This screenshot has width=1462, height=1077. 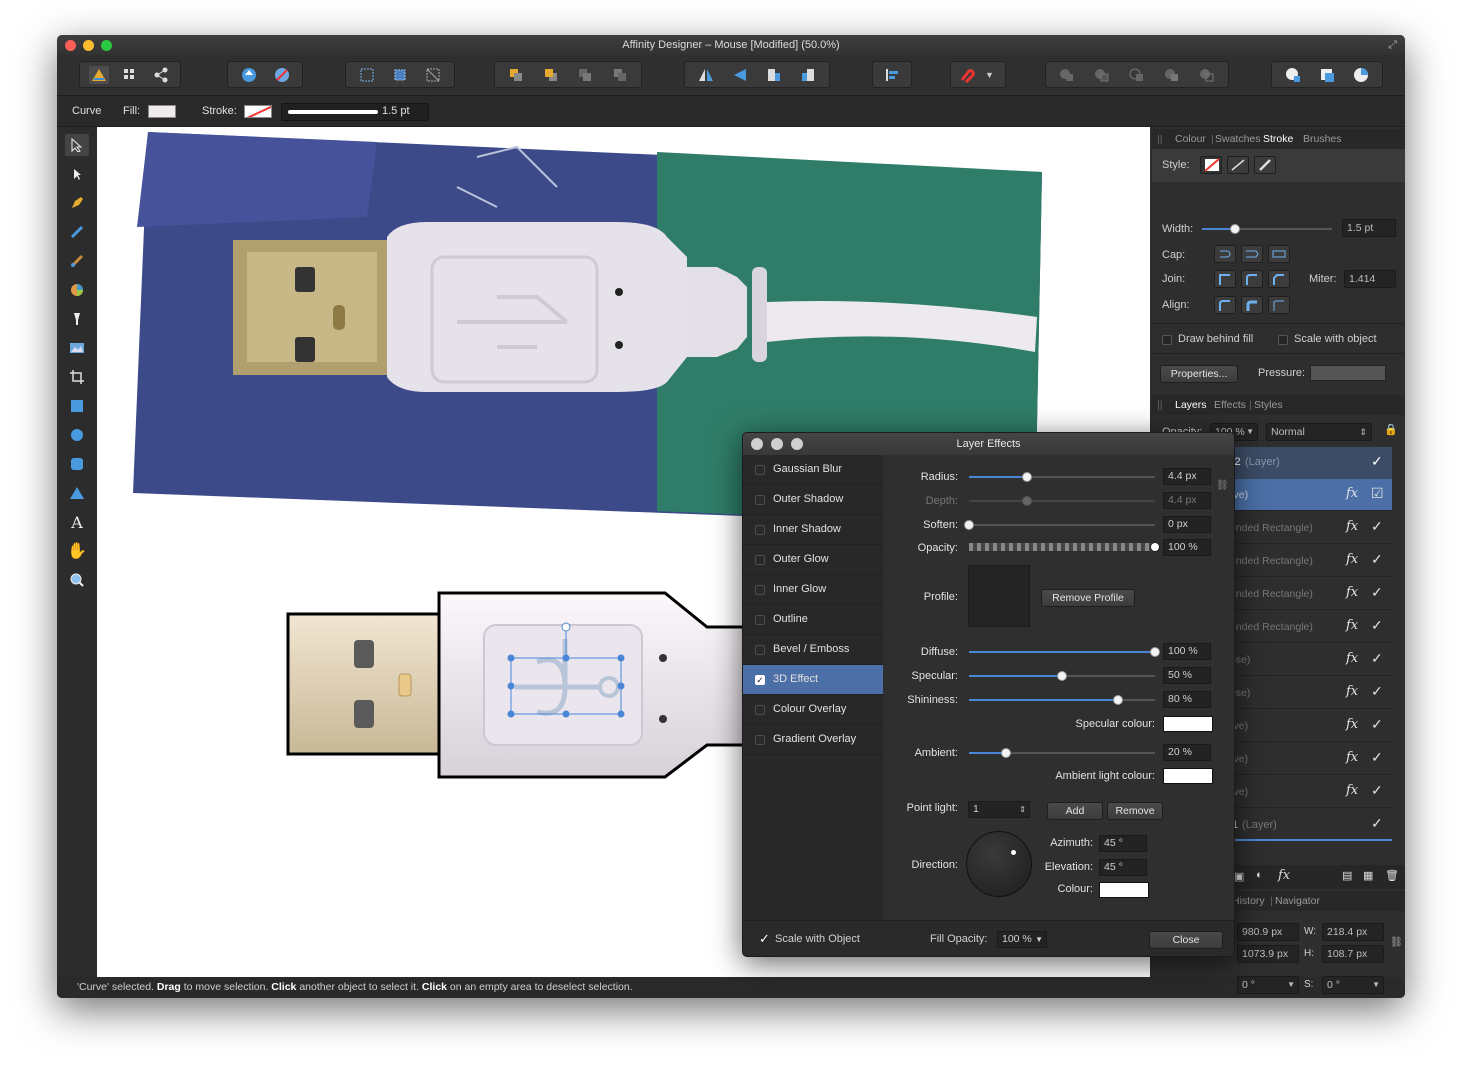 I want to click on blend-mode-select: Normal ⇕, so click(x=1319, y=432).